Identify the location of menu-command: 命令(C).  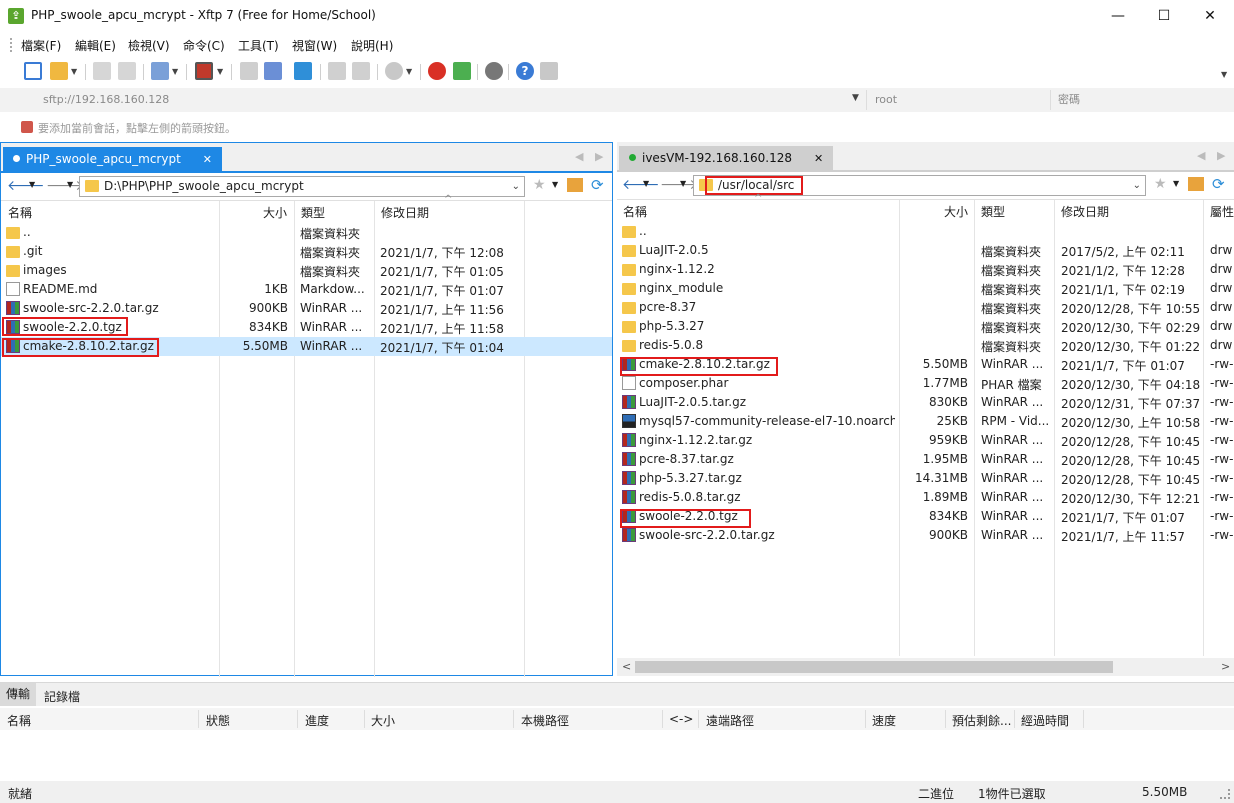
(204, 45).